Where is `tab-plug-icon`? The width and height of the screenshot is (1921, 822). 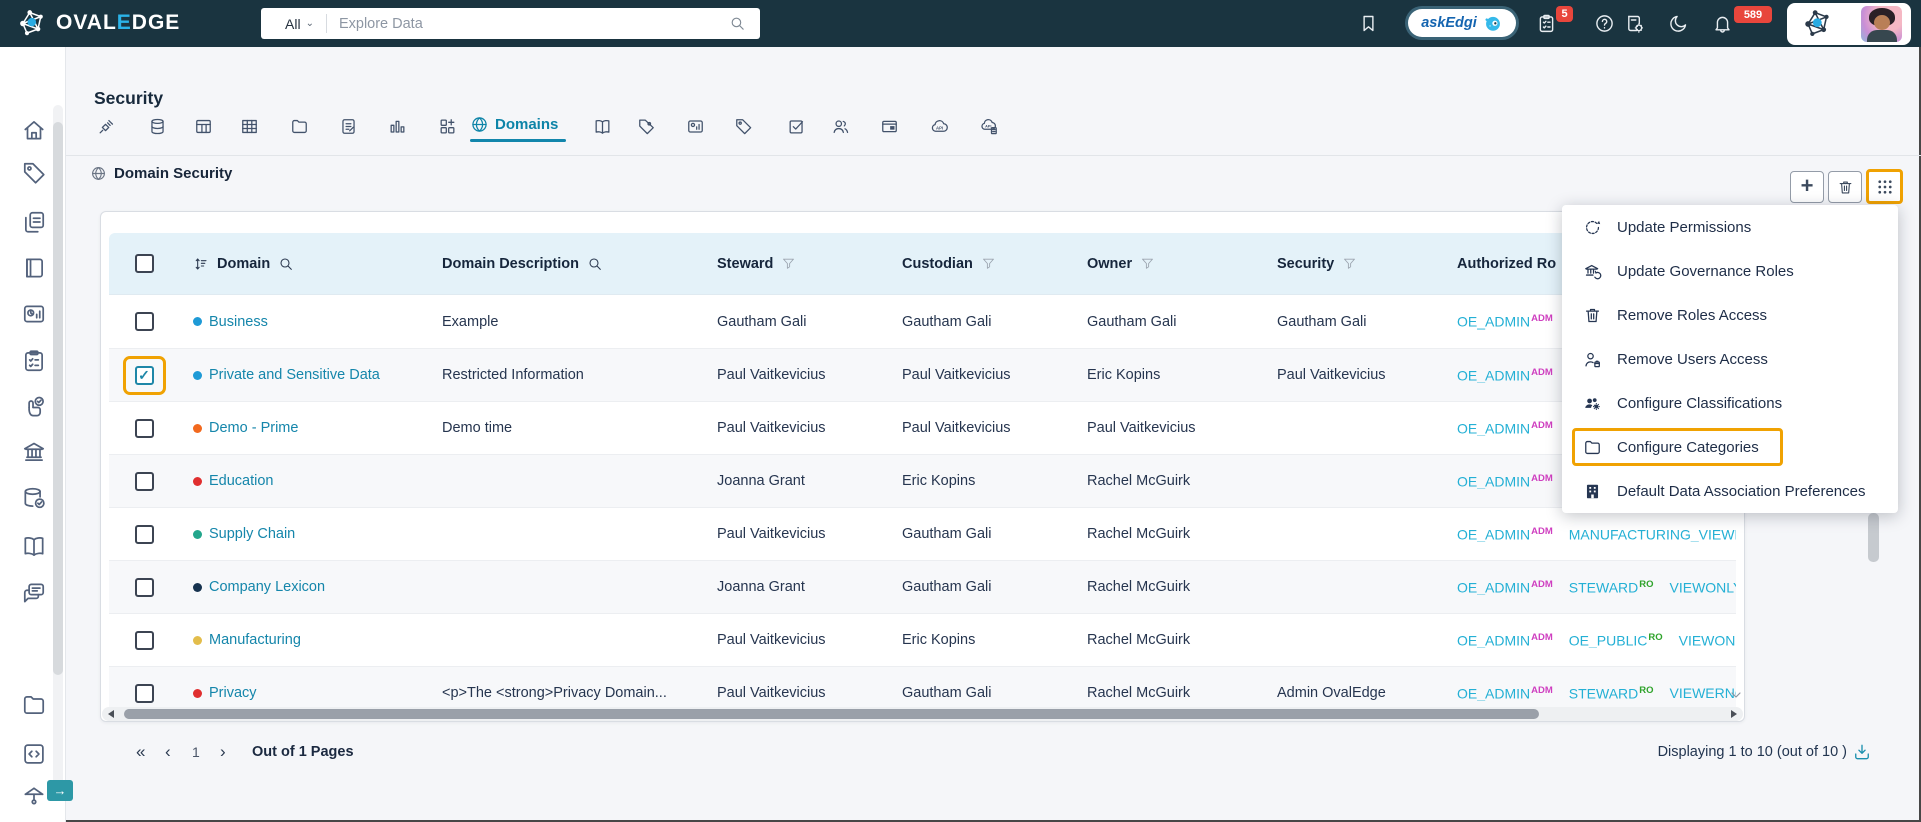 tab-plug-icon is located at coordinates (106, 126).